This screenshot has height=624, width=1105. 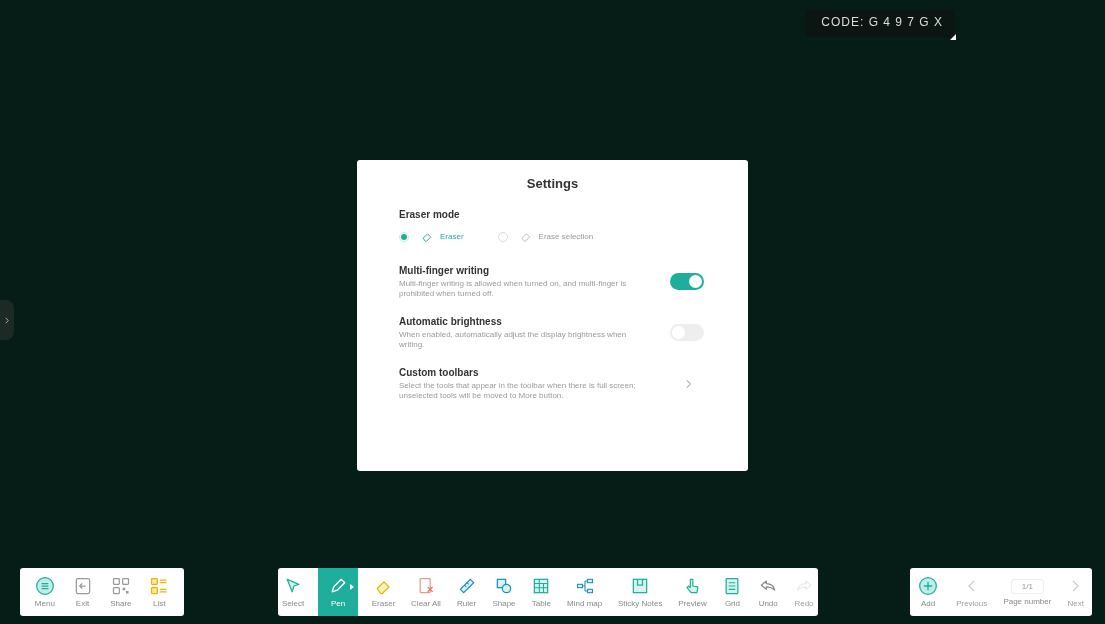 I want to click on setting-title: Multi-finger writing, so click(x=444, y=270).